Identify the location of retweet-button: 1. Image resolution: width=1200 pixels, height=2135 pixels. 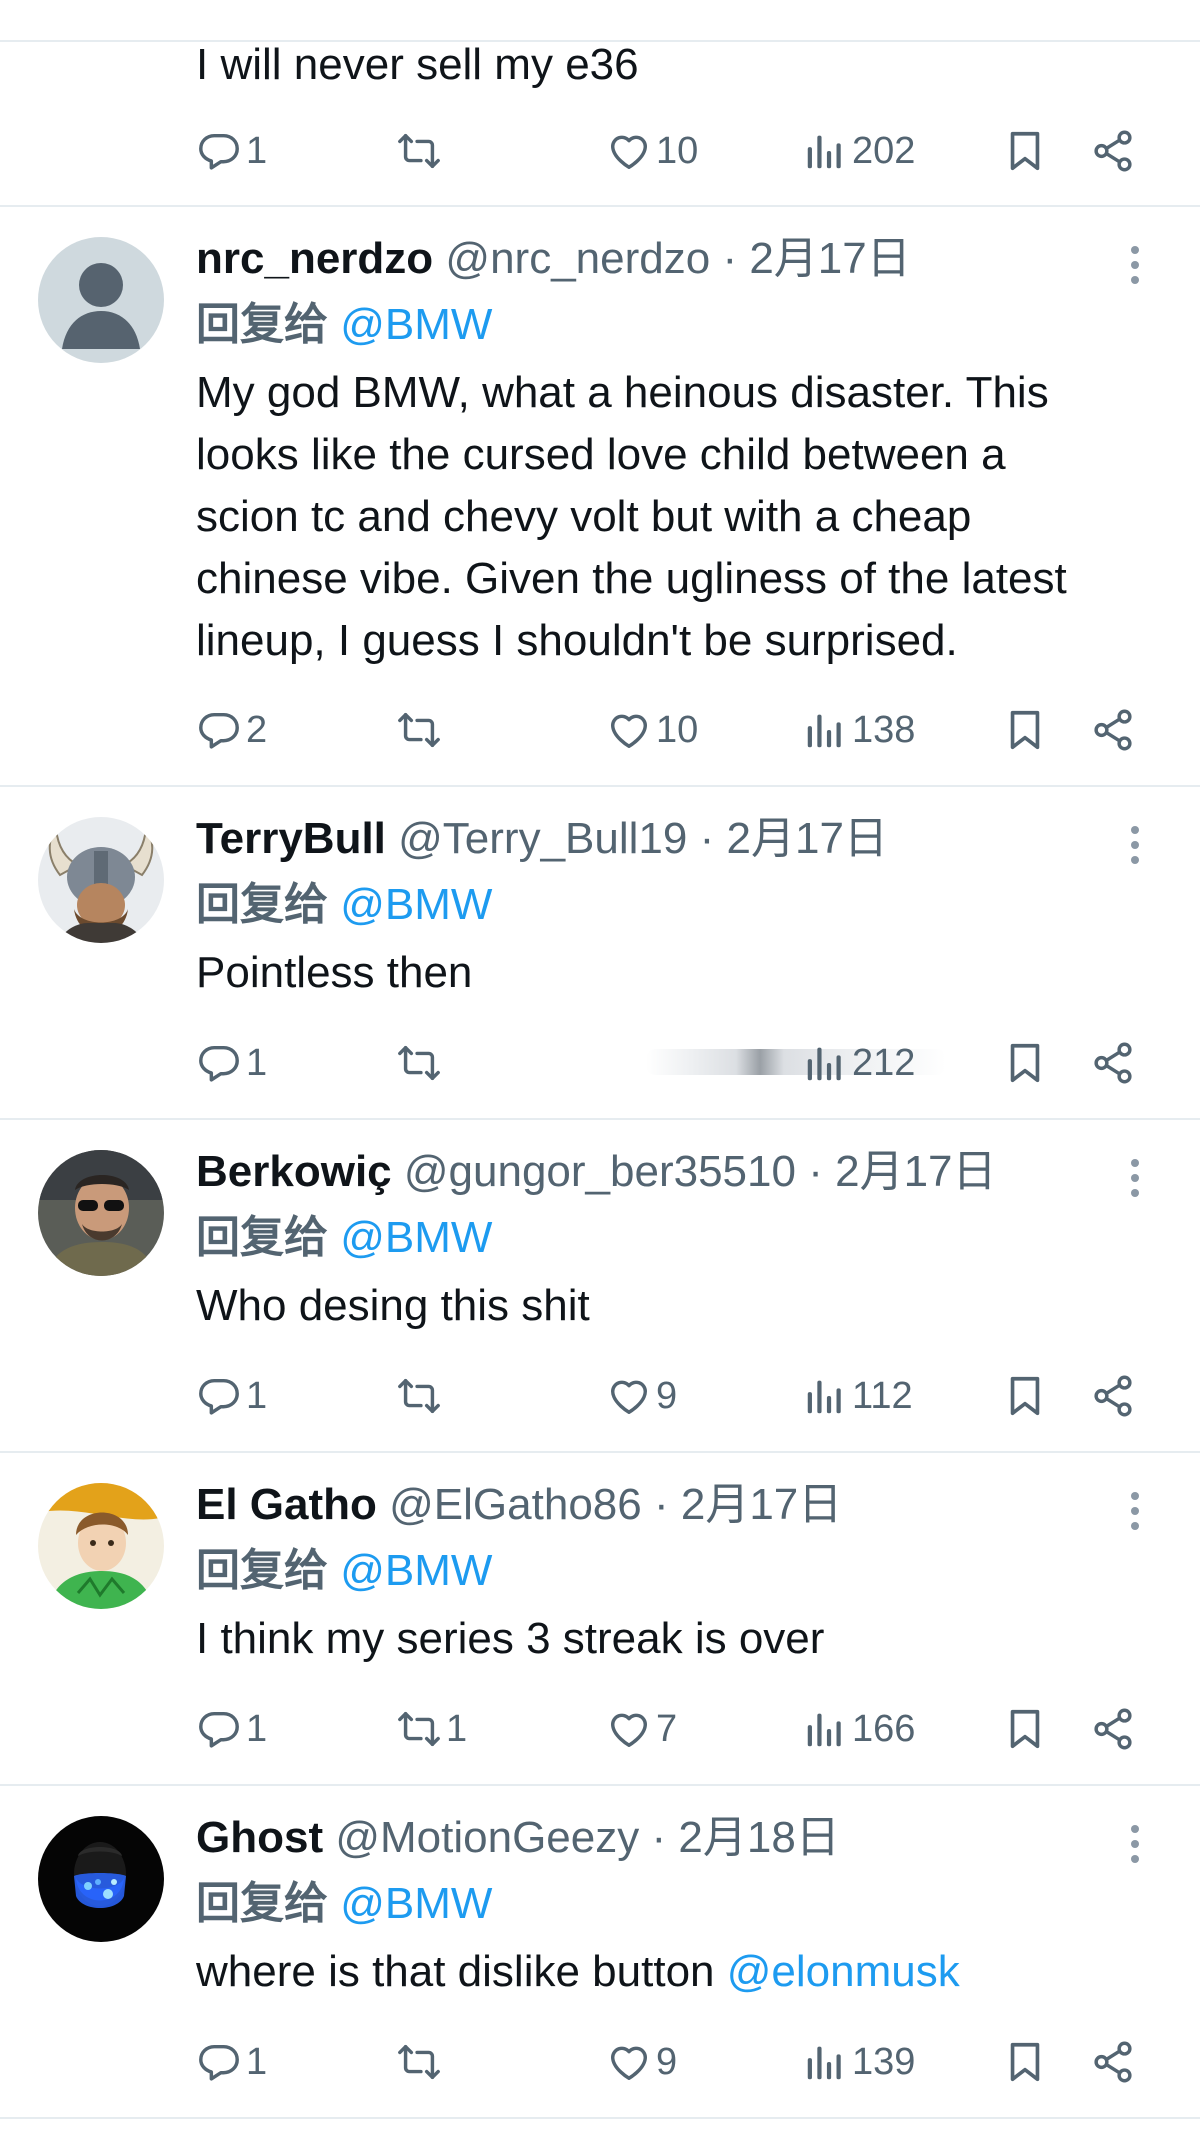
(431, 1729).